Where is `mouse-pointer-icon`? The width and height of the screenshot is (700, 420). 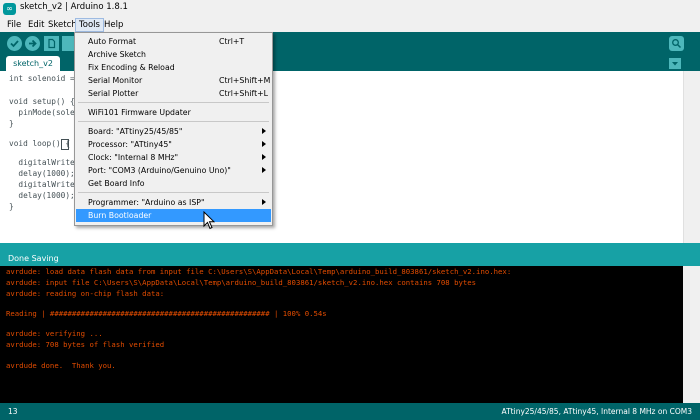
mouse-pointer-icon is located at coordinates (209, 222).